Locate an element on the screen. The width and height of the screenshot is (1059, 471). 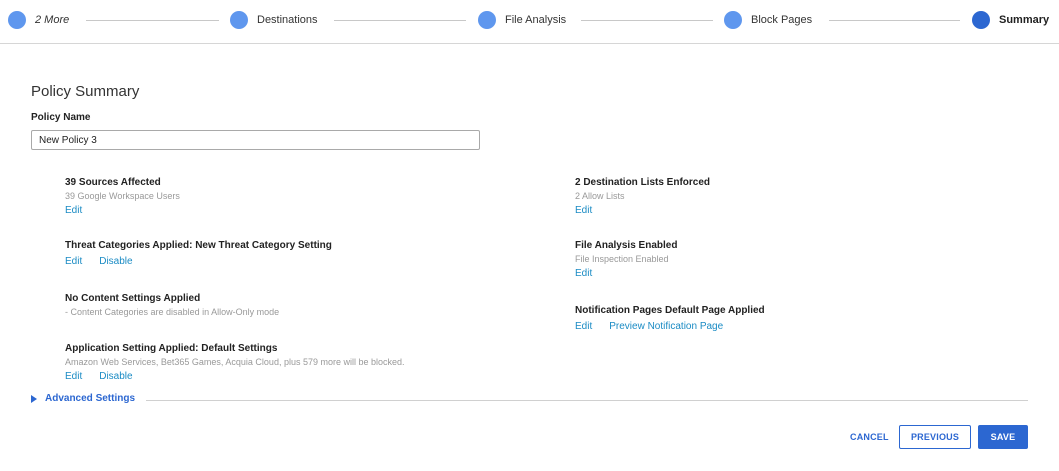
step-block-pages: Block Pages is located at coordinates (768, 20).